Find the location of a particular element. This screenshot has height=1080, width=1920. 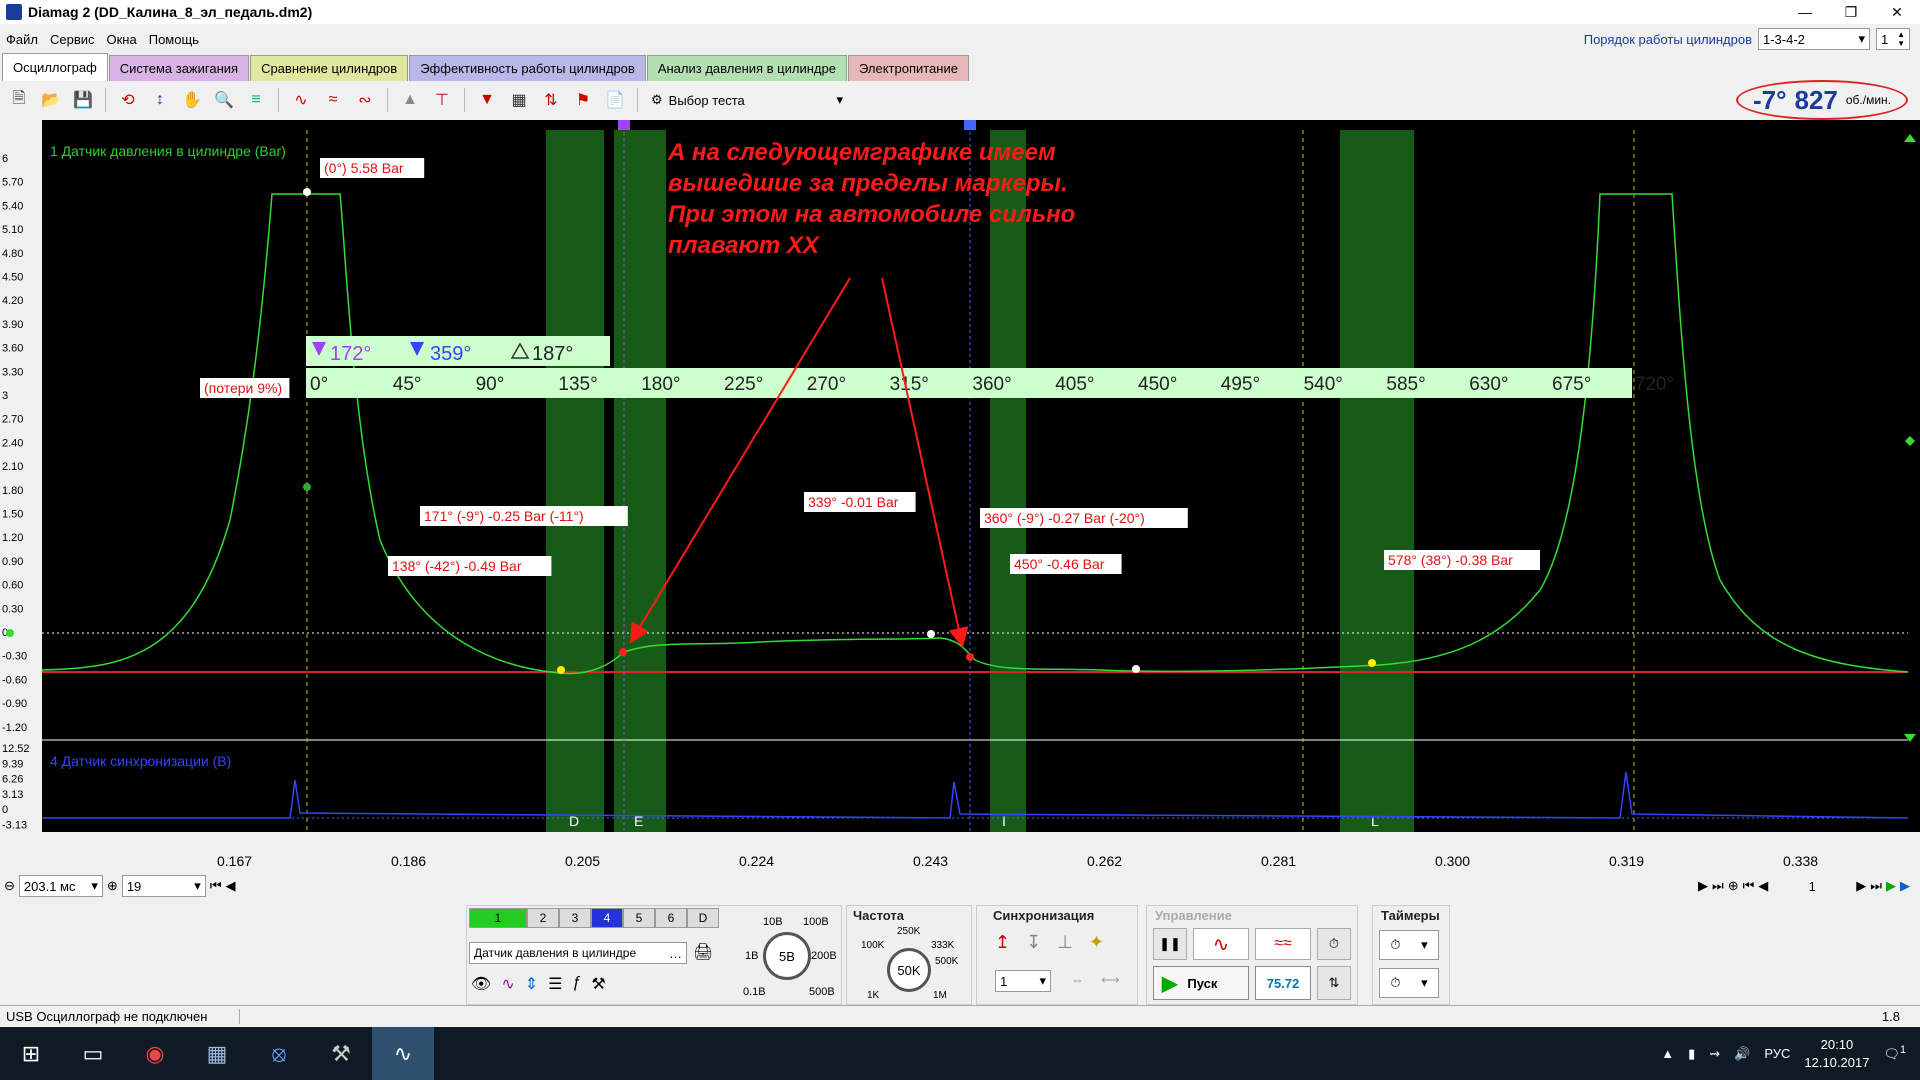

sync-cursor-icon: ✦ is located at coordinates (1096, 942).